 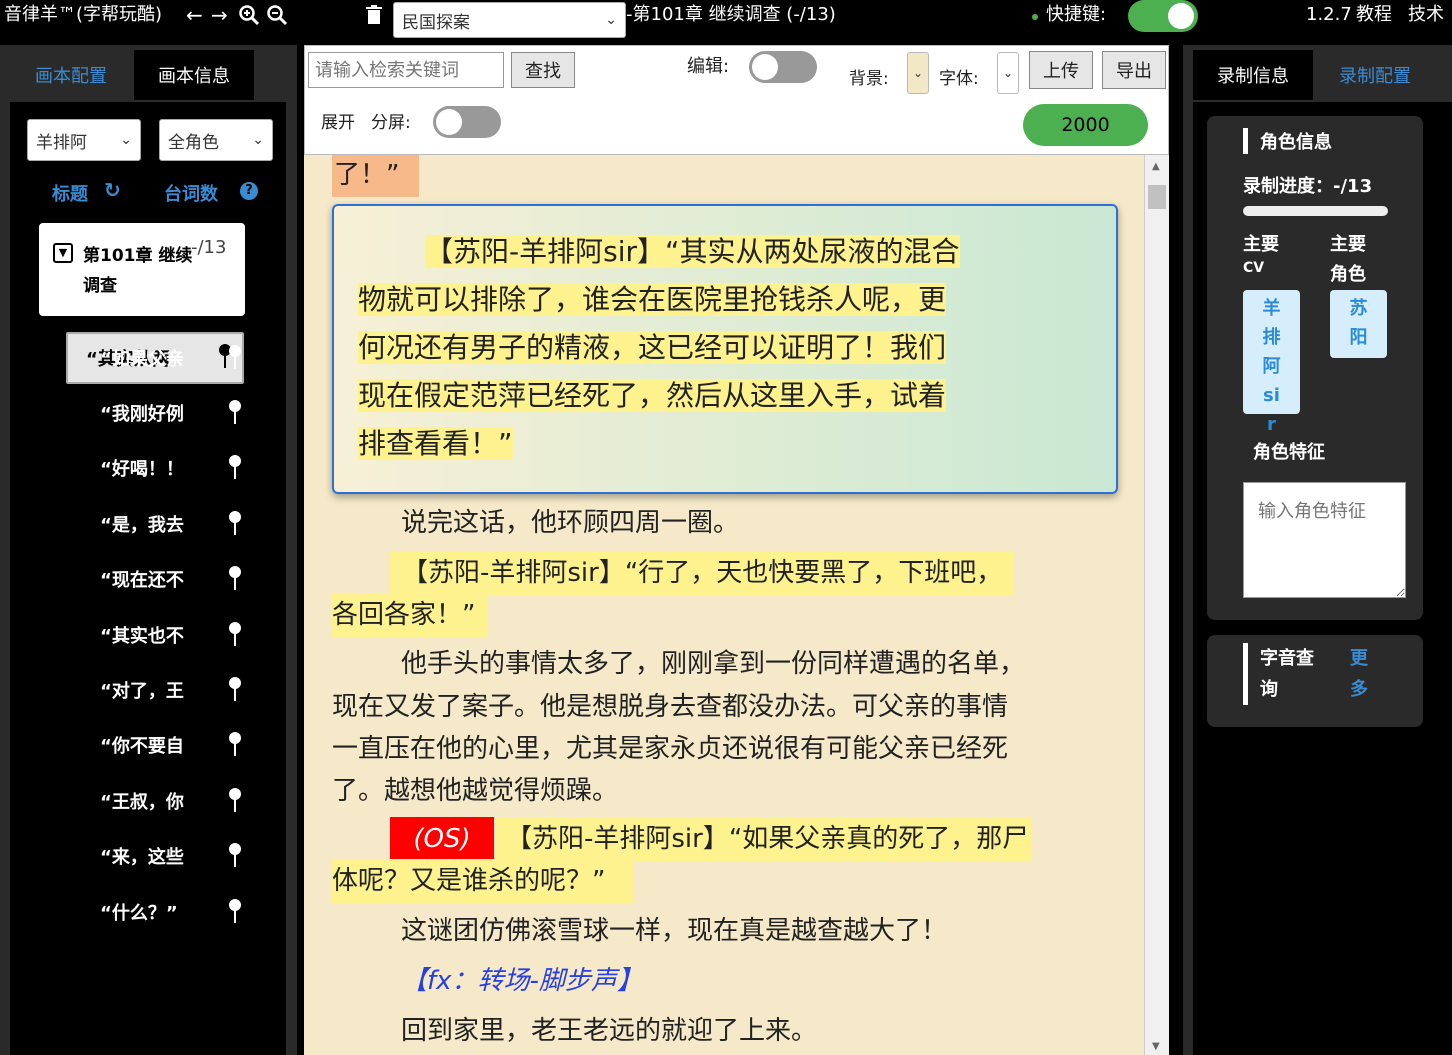 I want to click on line-item: “王叔，你, so click(x=175, y=801).